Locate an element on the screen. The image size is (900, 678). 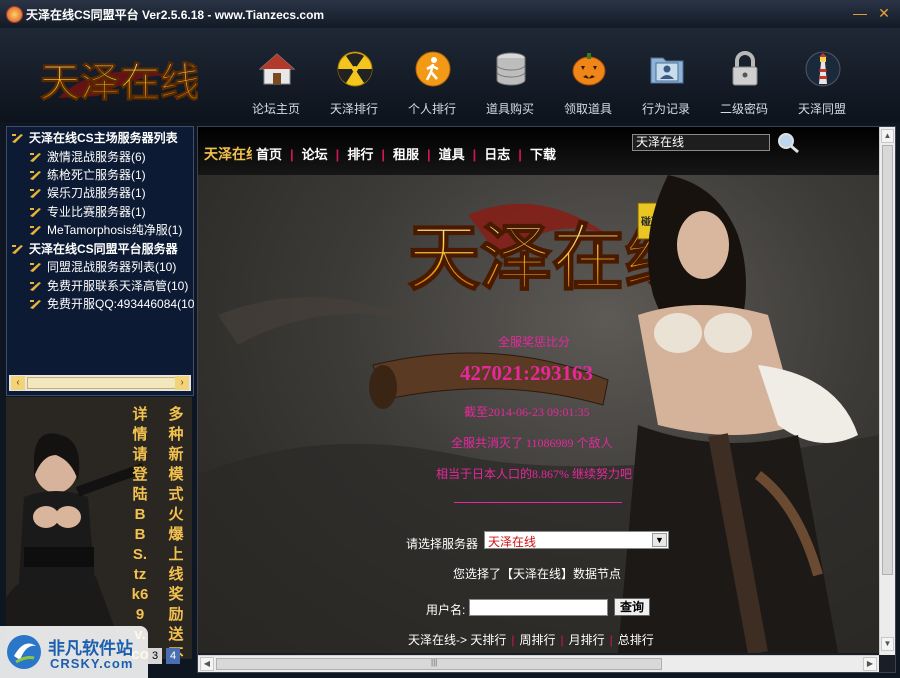
scroll-thumb is located at coordinates (102, 383).